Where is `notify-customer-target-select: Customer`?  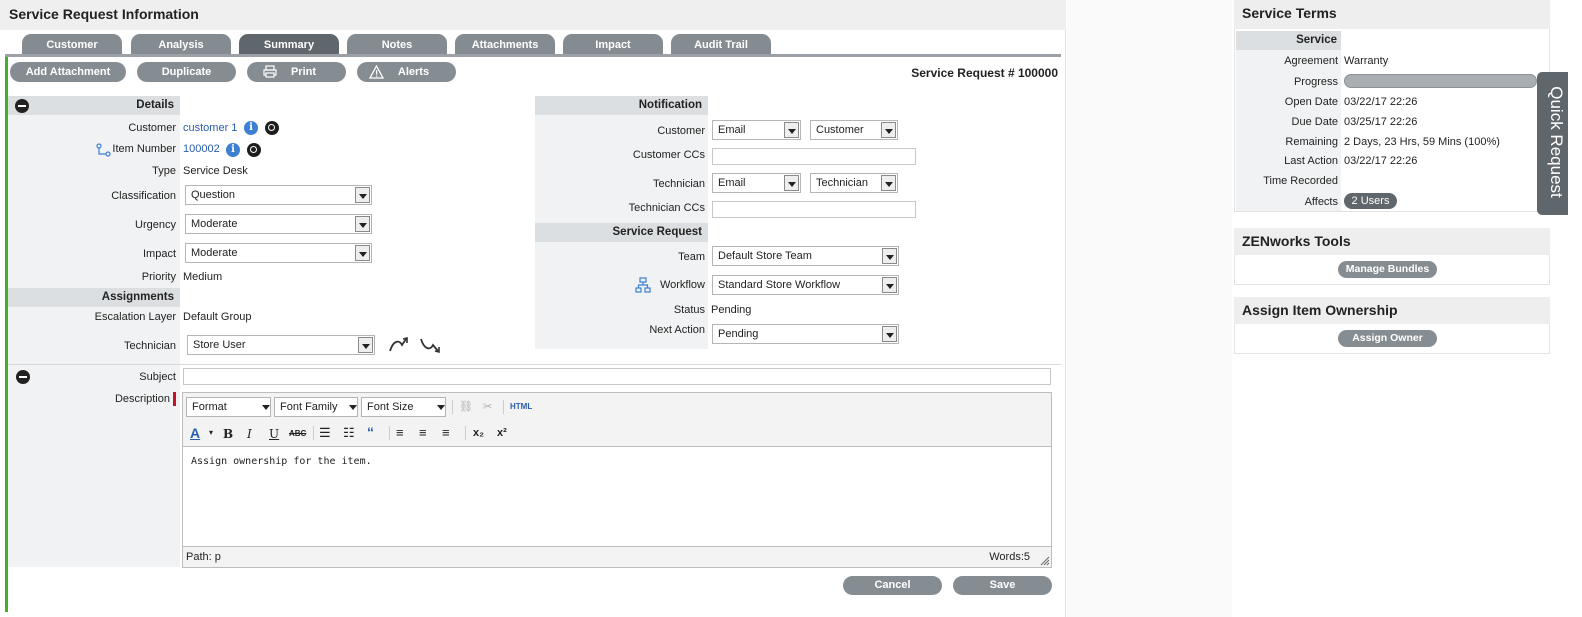 notify-customer-target-select: Customer is located at coordinates (854, 130).